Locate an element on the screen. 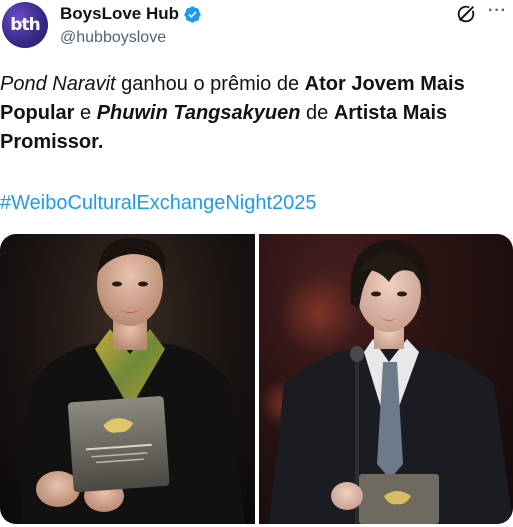  mention-pond: Pond Naravit is located at coordinates (58, 84).